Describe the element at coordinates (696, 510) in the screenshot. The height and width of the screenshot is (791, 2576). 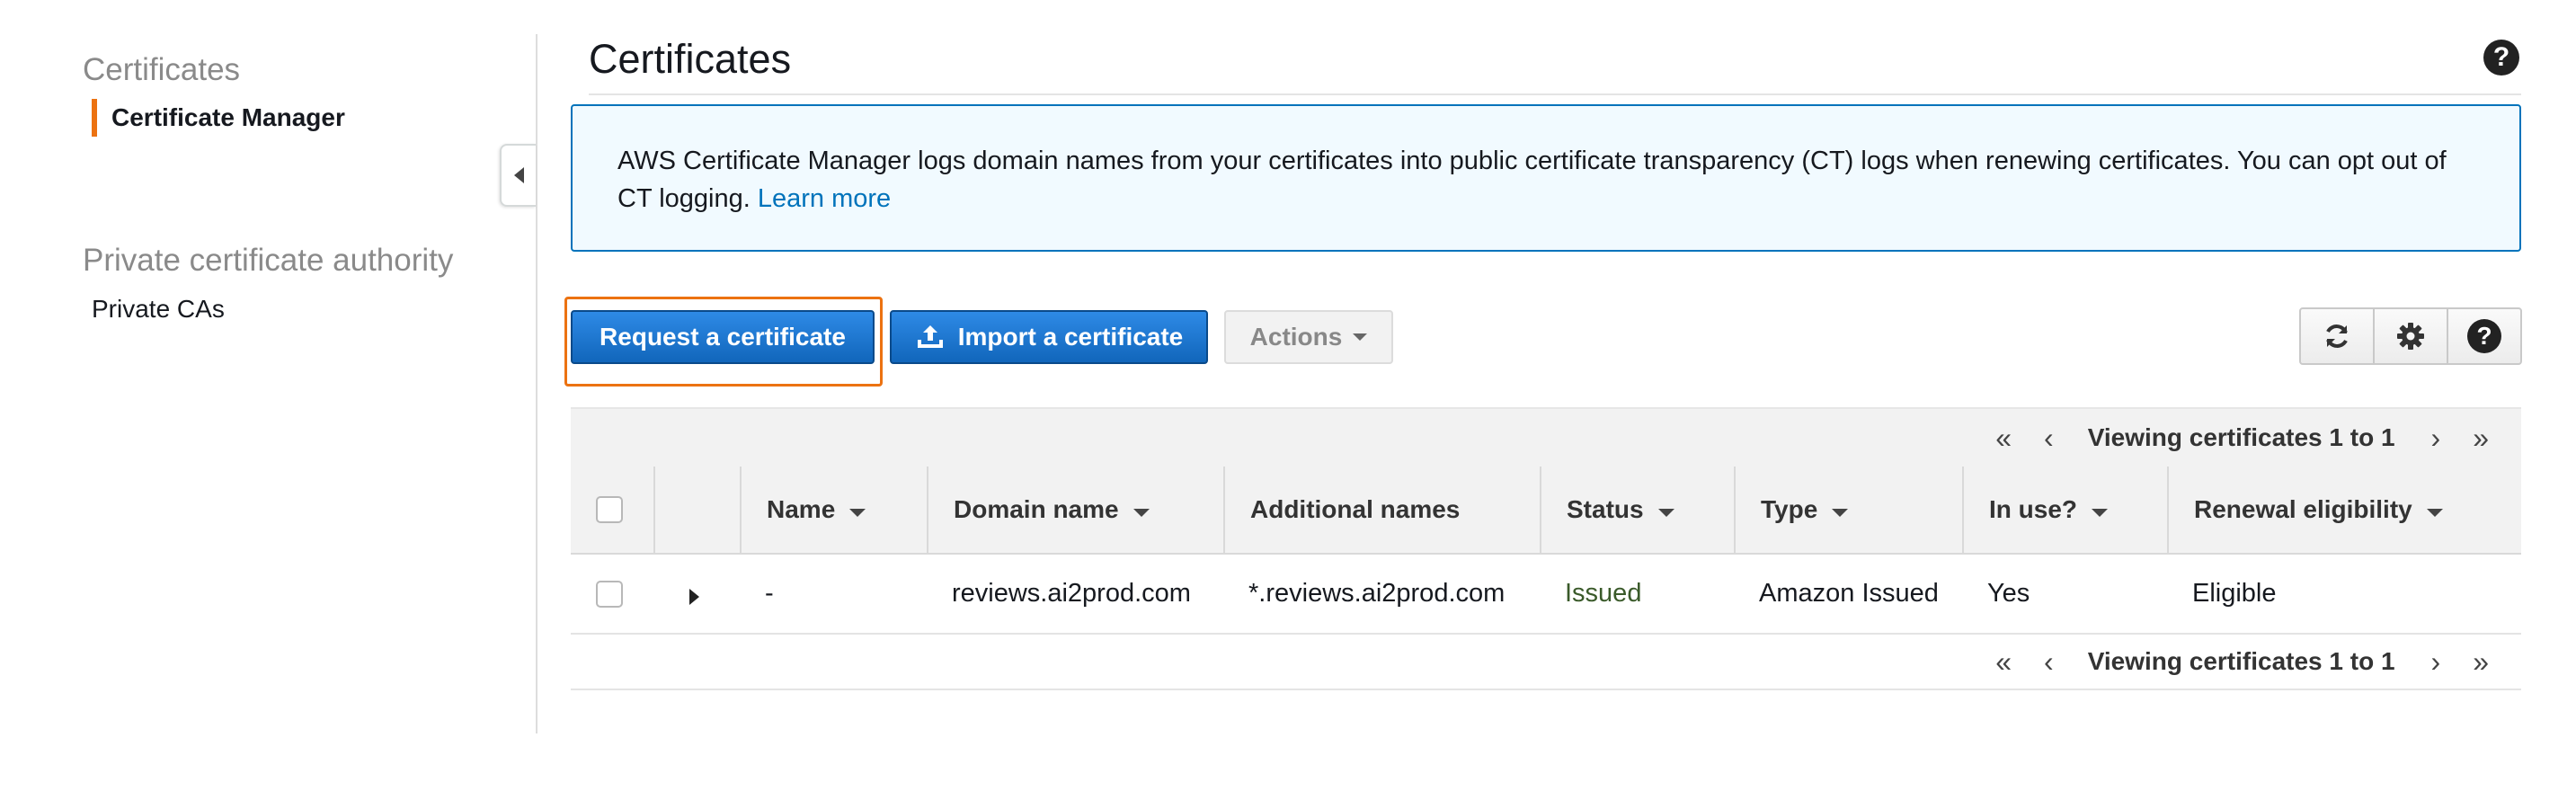
I see `expand-header-cell` at that location.